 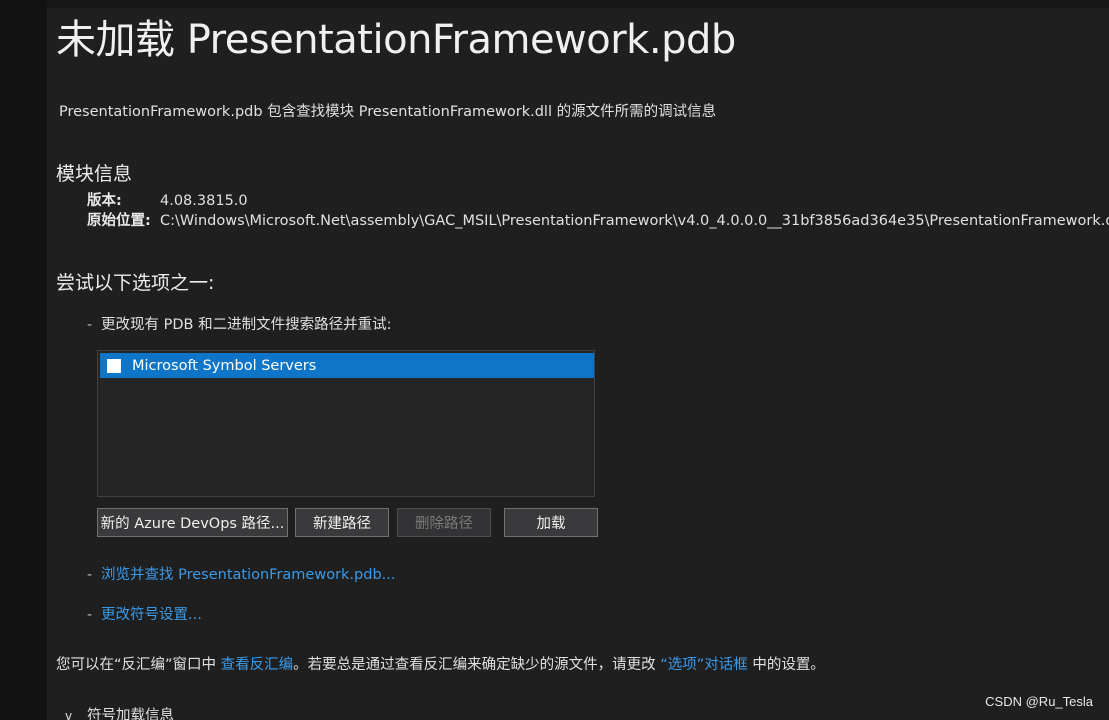 What do you see at coordinates (94, 174) in the screenshot?
I see `module-info-heading: 模块信息` at bounding box center [94, 174].